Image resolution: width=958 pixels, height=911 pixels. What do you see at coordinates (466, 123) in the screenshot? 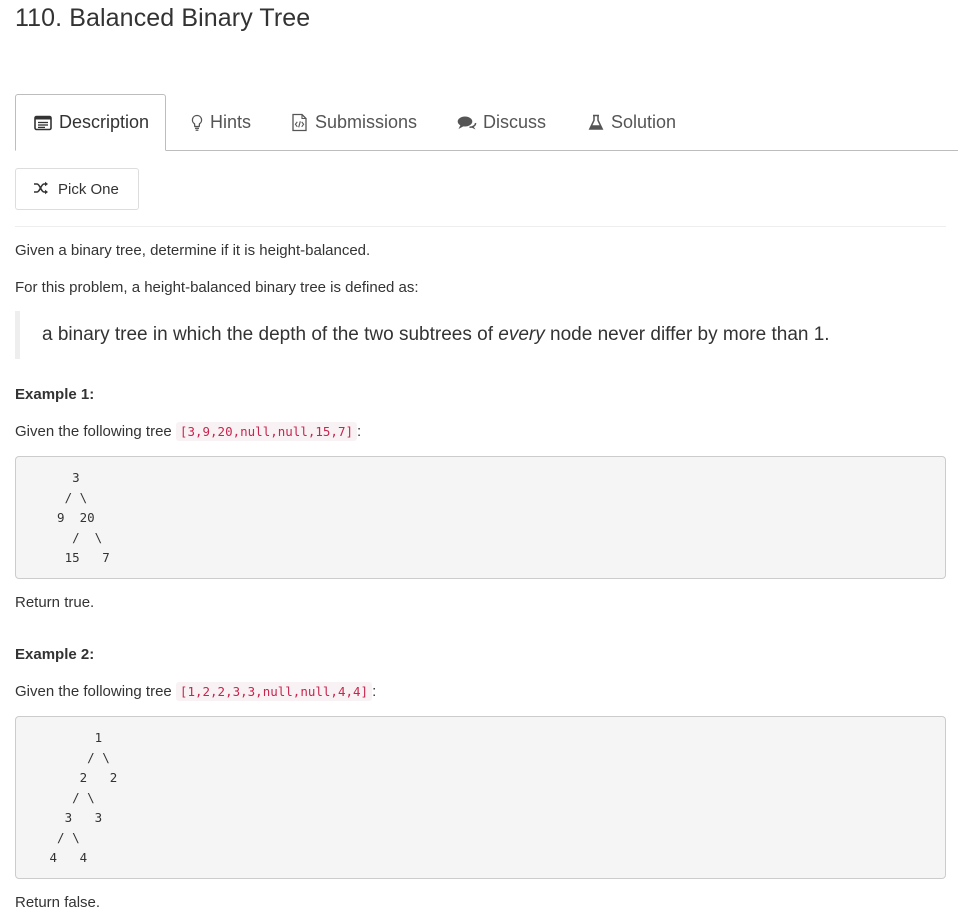
I see `chat-icon` at bounding box center [466, 123].